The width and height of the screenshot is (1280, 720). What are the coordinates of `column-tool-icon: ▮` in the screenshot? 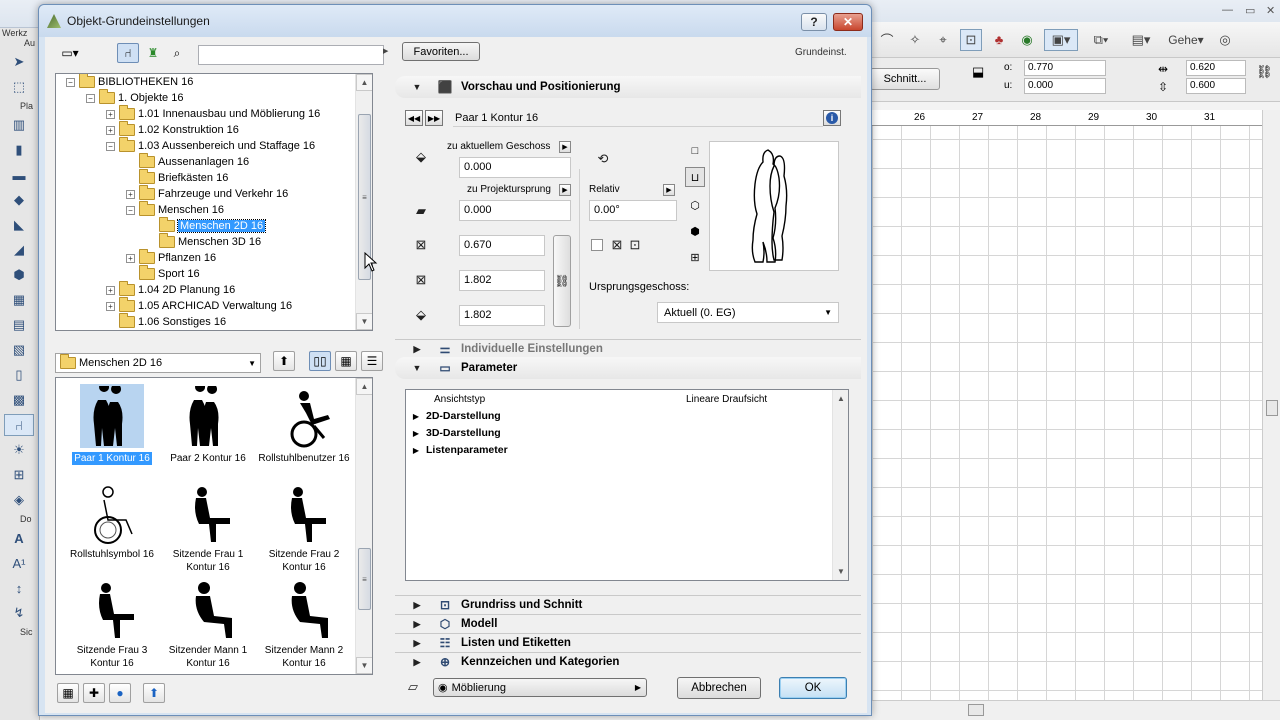 It's located at (19, 150).